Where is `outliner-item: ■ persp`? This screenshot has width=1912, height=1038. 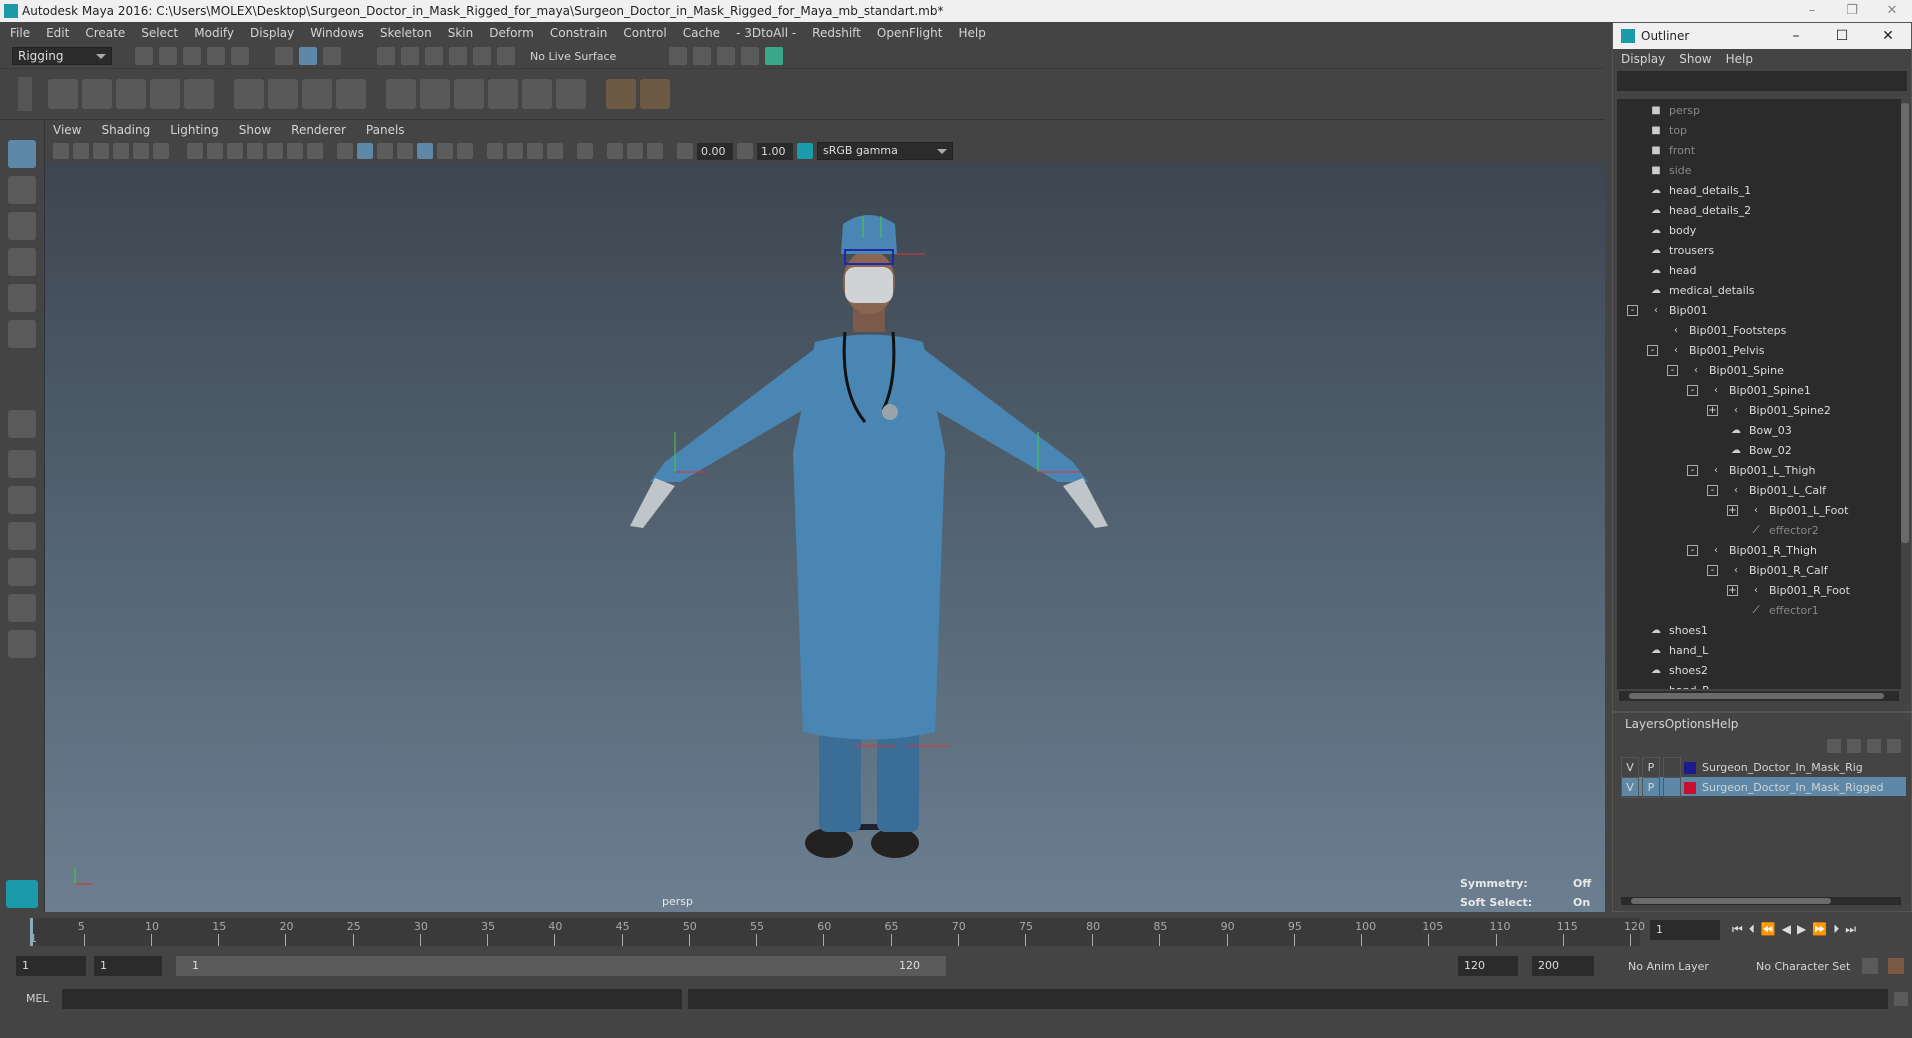
outliner-item: ■ persp is located at coordinates (1674, 111).